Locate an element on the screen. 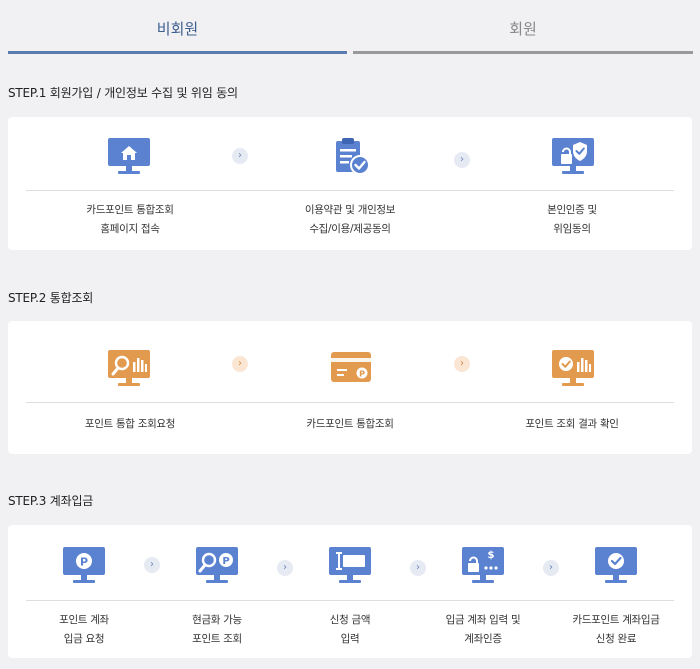 The width and height of the screenshot is (700, 669). tab-member: 회원 is located at coordinates (523, 28).